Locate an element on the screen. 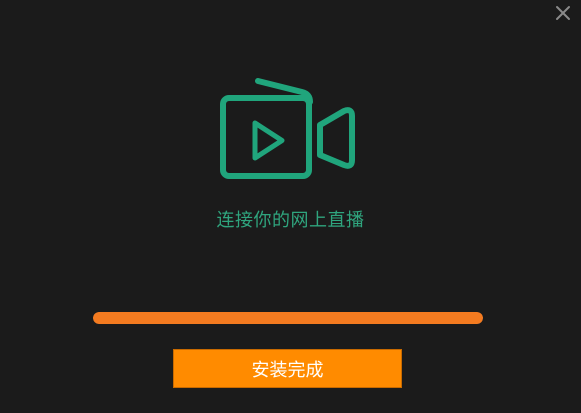 The image size is (581, 413). progress-fill is located at coordinates (288, 318).